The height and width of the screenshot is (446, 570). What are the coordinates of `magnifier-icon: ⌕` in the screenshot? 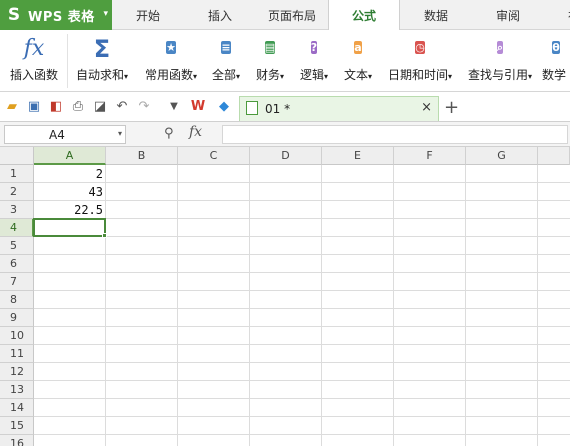 It's located at (500, 47).